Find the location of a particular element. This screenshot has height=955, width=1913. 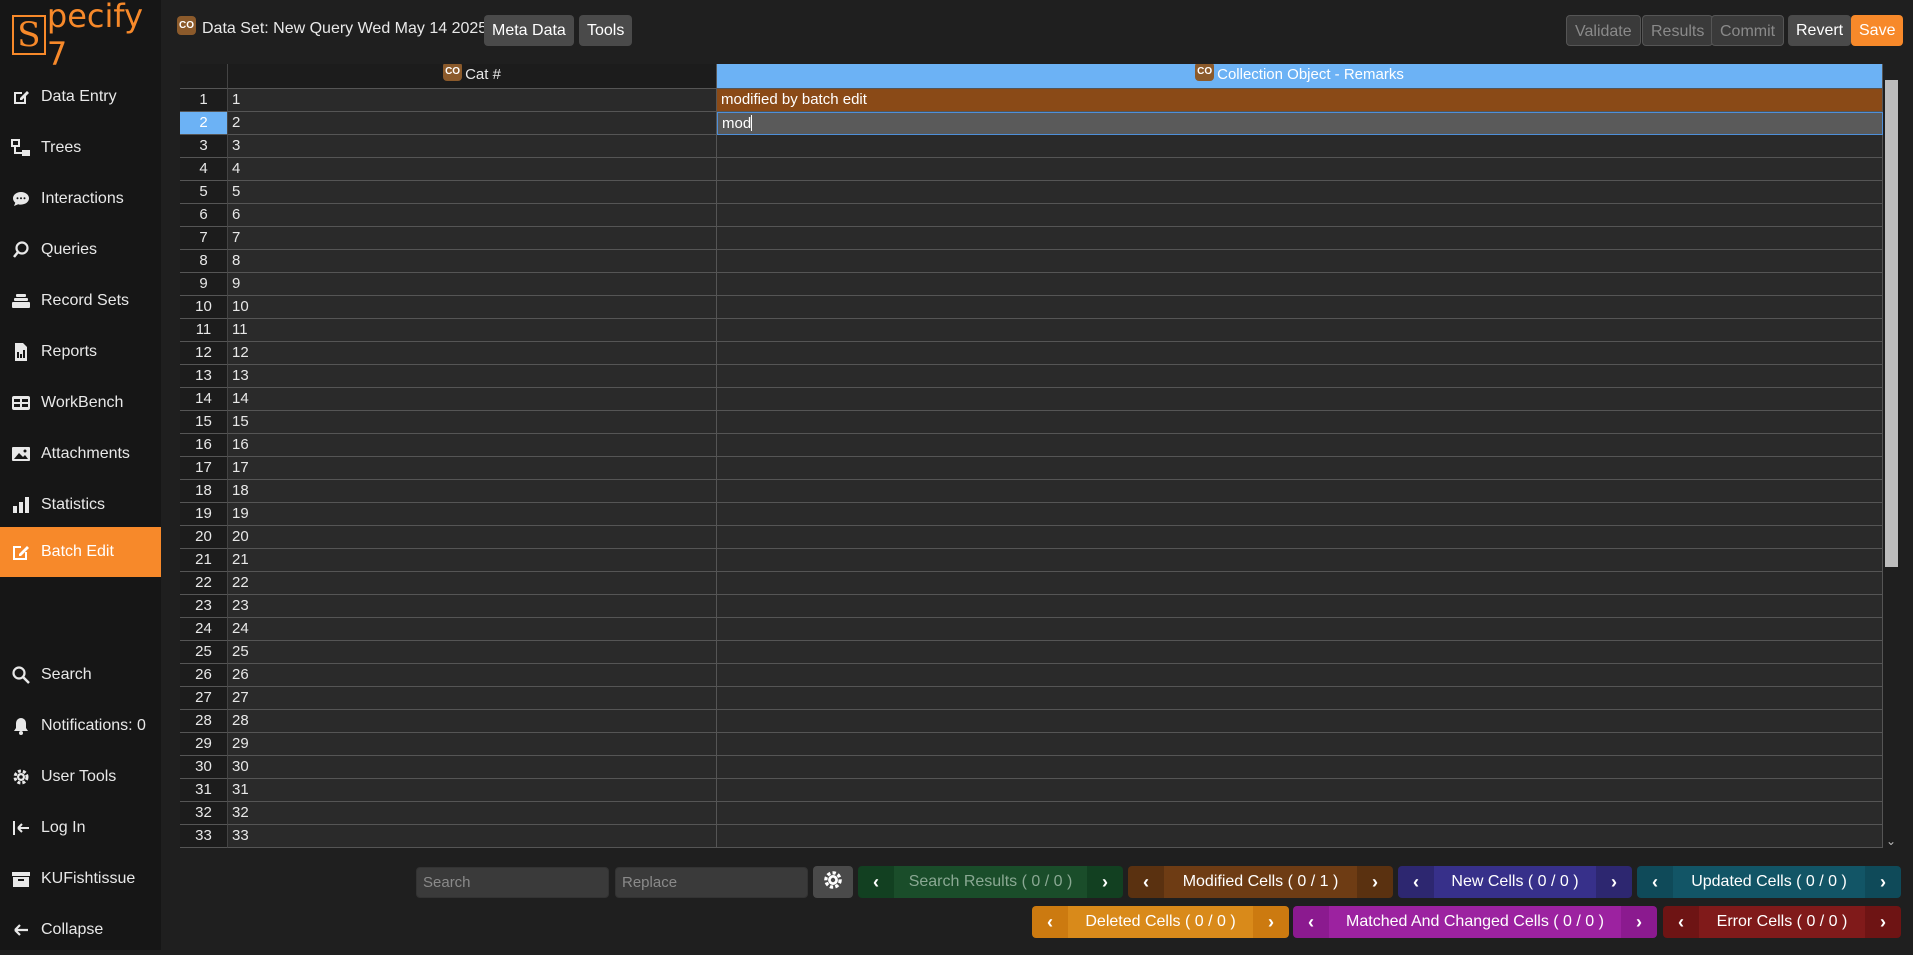

sidebar-item-attachments: Attachments is located at coordinates (80, 454).